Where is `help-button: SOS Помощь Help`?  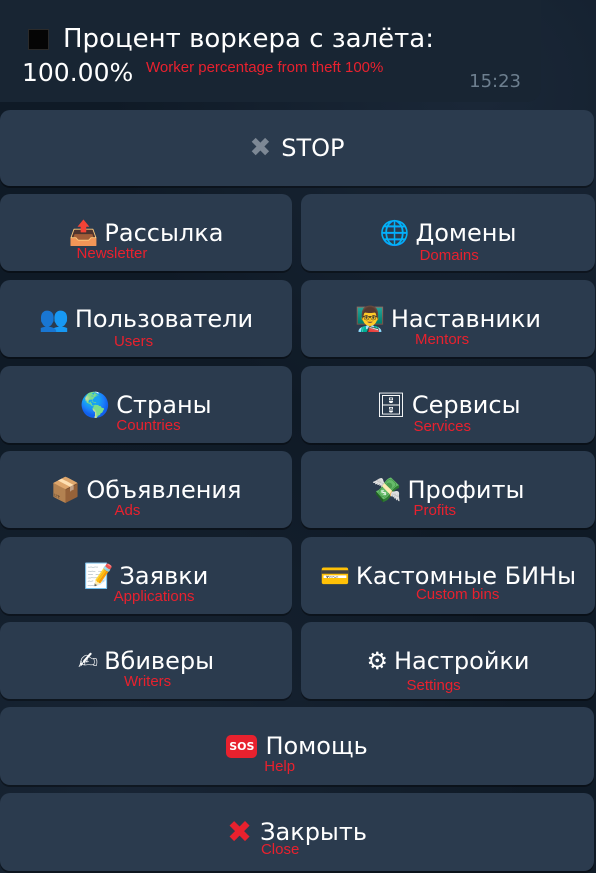
help-button: SOS Помощь Help is located at coordinates (297, 746).